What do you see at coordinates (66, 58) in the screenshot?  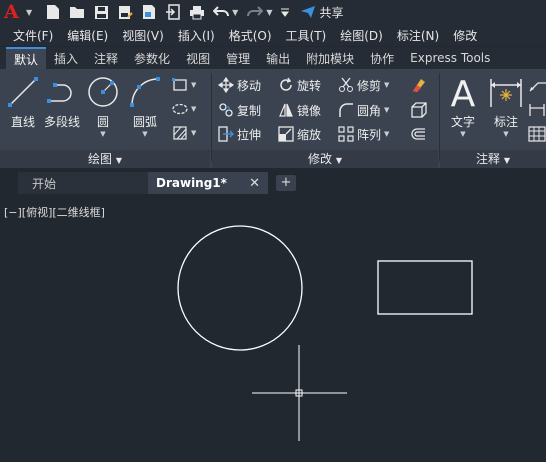 I see `tab-insert: 插入` at bounding box center [66, 58].